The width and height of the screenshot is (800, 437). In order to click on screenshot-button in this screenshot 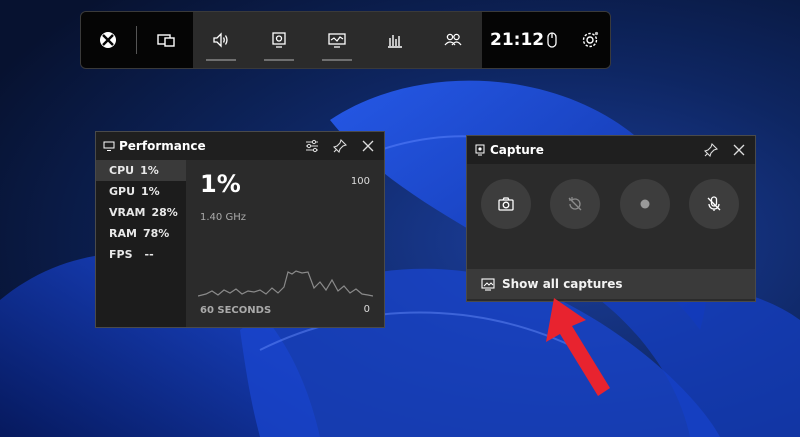, I will do `click(506, 204)`.